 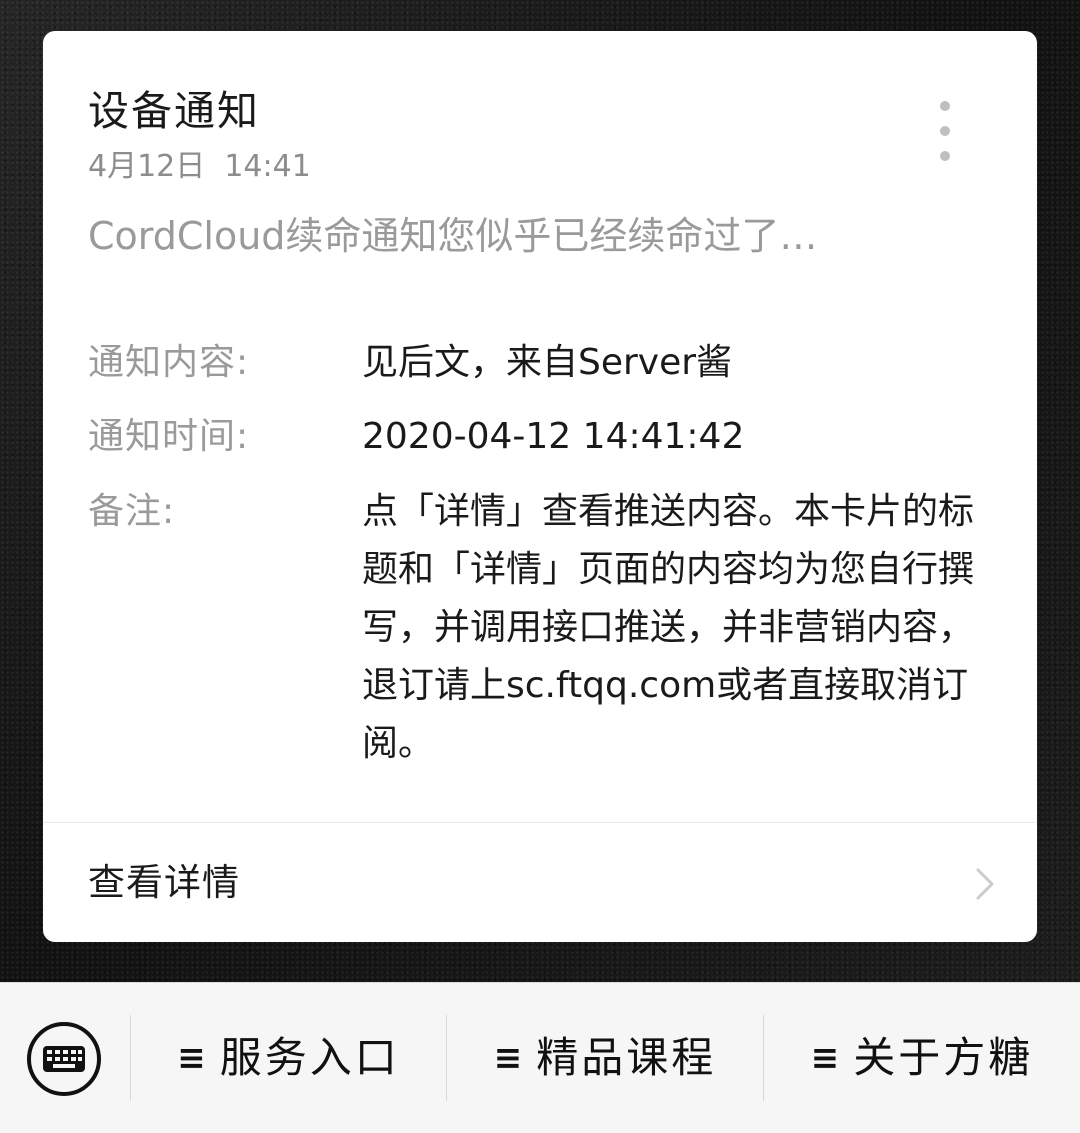 What do you see at coordinates (64, 1059) in the screenshot?
I see `keyboard-icon` at bounding box center [64, 1059].